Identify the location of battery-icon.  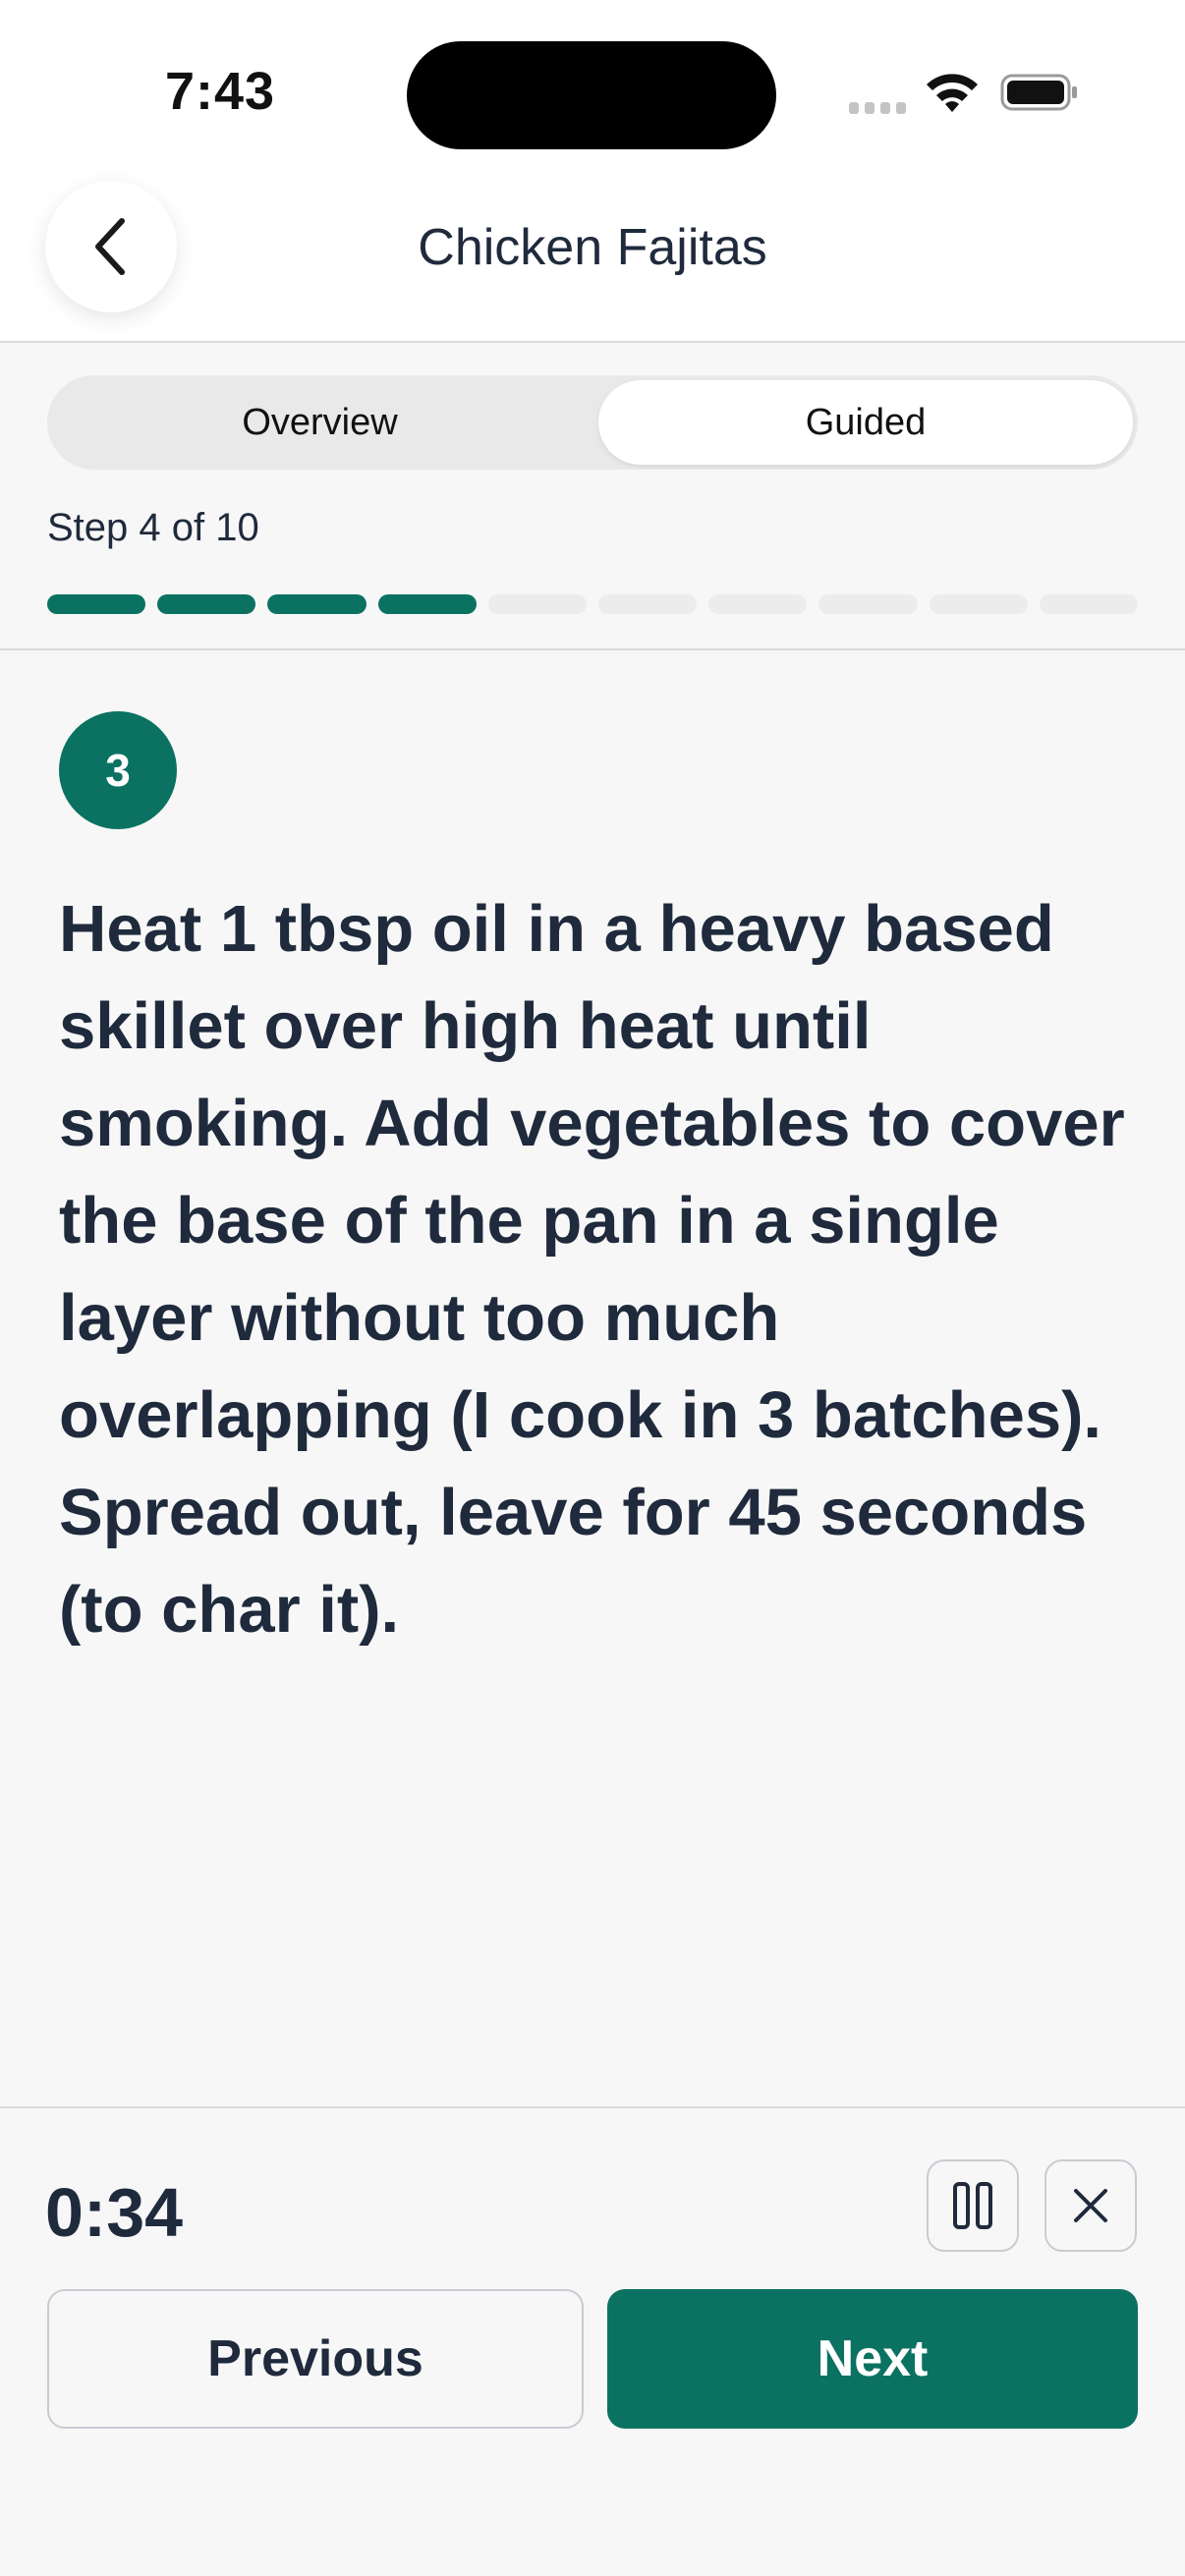
(1038, 92).